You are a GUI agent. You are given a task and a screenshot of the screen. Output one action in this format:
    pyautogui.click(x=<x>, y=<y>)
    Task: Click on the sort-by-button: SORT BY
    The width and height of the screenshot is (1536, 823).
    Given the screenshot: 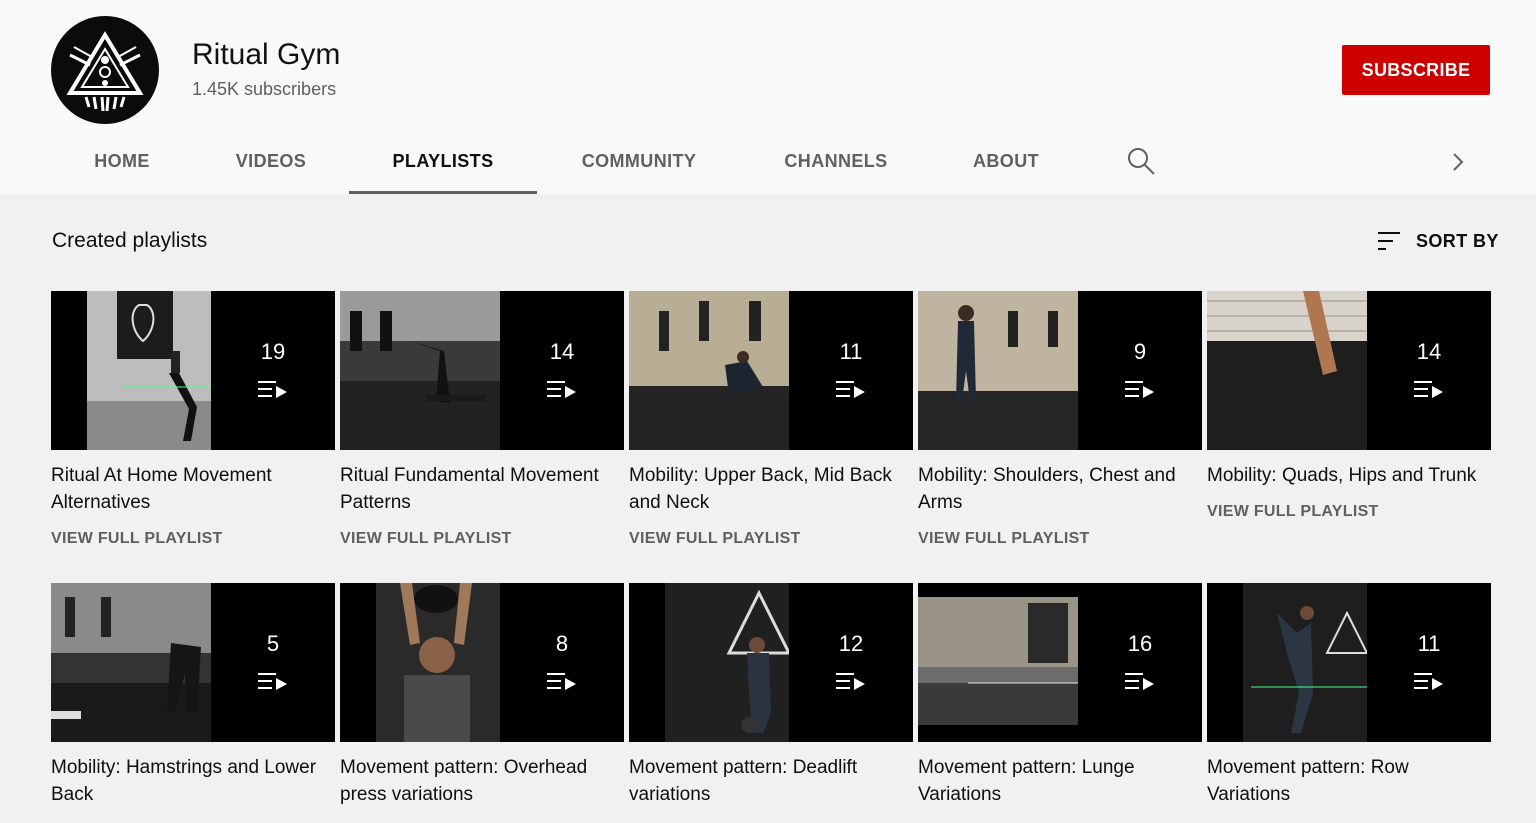 What is the action you would take?
    pyautogui.click(x=1437, y=241)
    